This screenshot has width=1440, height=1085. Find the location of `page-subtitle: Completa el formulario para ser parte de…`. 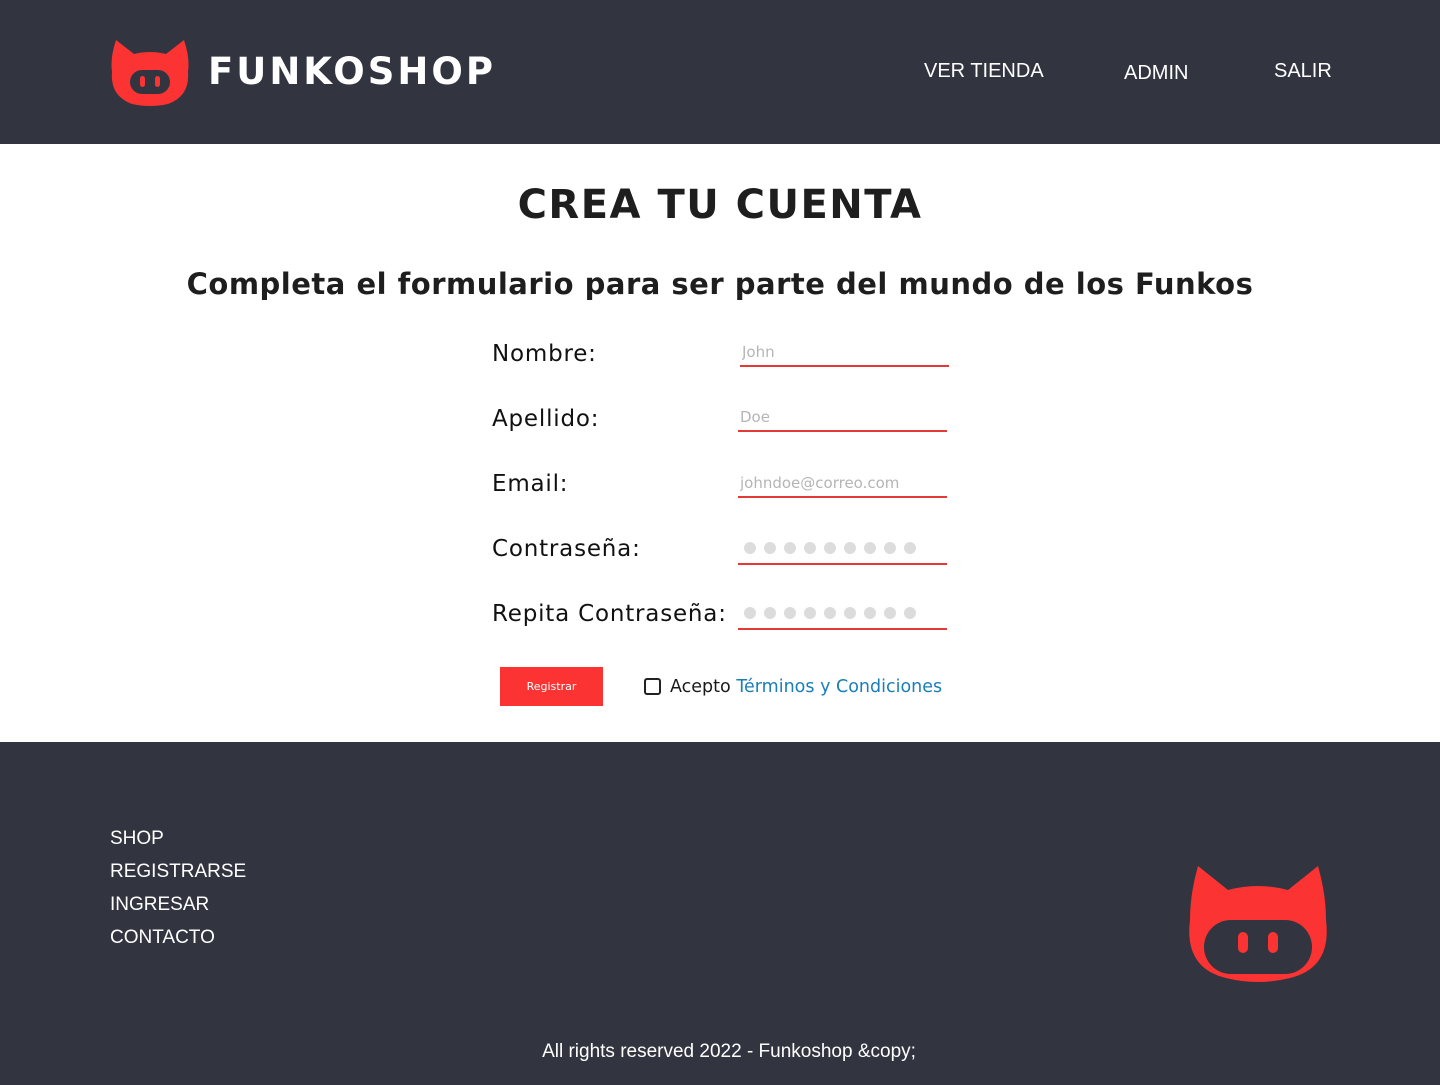

page-subtitle: Completa el formulario para ser parte de… is located at coordinates (720, 284).